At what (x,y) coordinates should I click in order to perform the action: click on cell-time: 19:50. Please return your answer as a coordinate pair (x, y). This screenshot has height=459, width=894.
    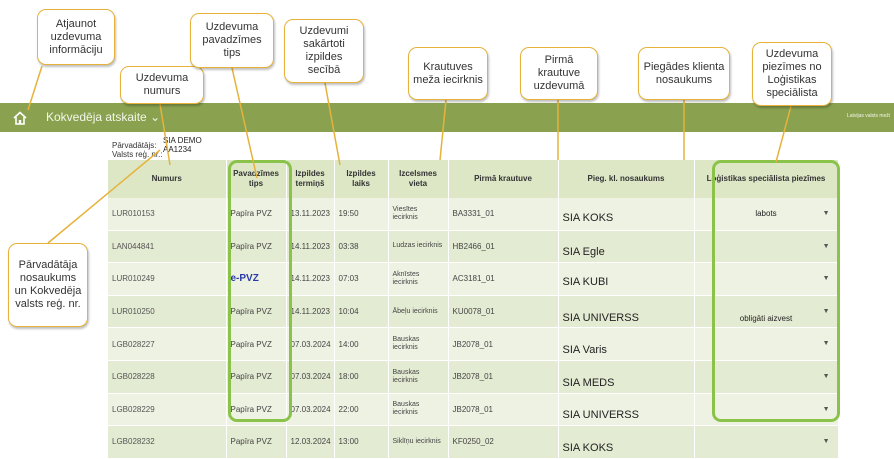
    Looking at the image, I should click on (361, 214).